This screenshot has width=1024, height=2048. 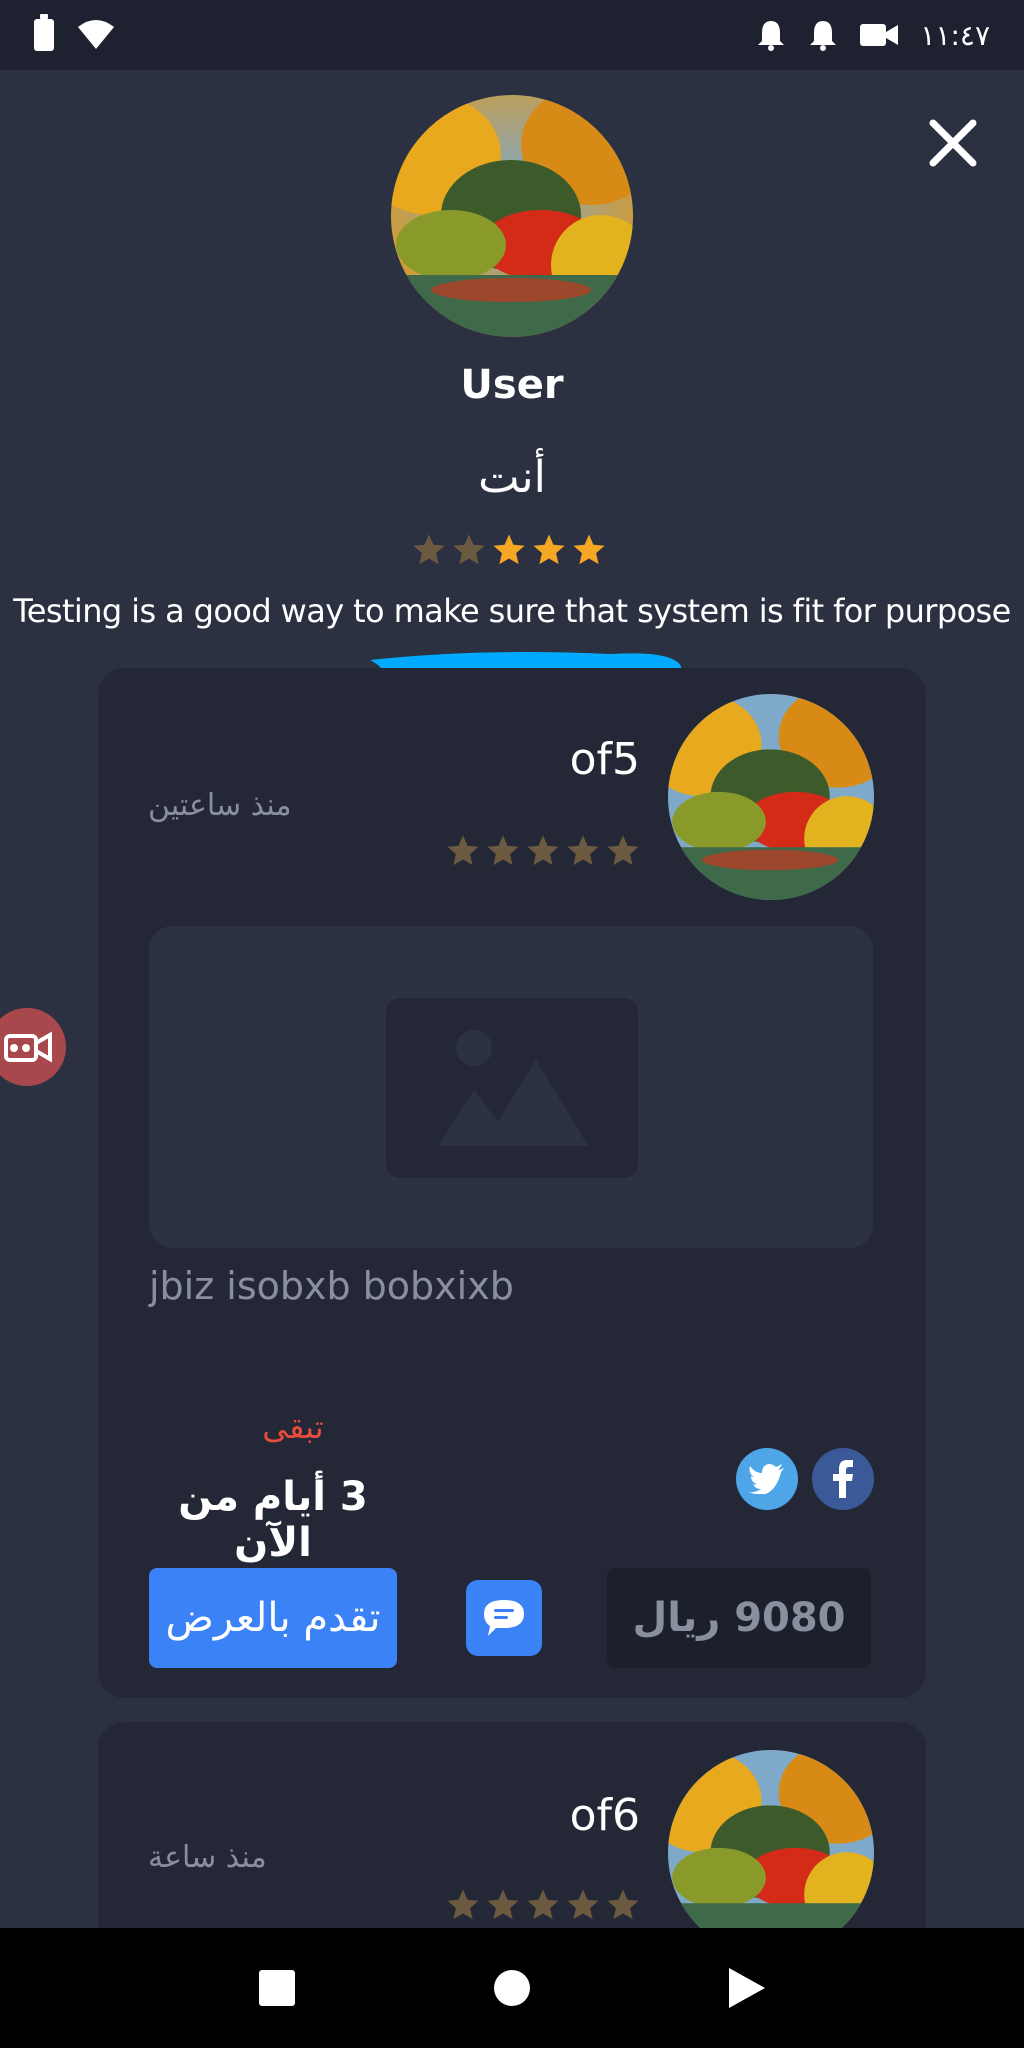 I want to click on offer-time: منذ ساعتين, so click(x=220, y=805).